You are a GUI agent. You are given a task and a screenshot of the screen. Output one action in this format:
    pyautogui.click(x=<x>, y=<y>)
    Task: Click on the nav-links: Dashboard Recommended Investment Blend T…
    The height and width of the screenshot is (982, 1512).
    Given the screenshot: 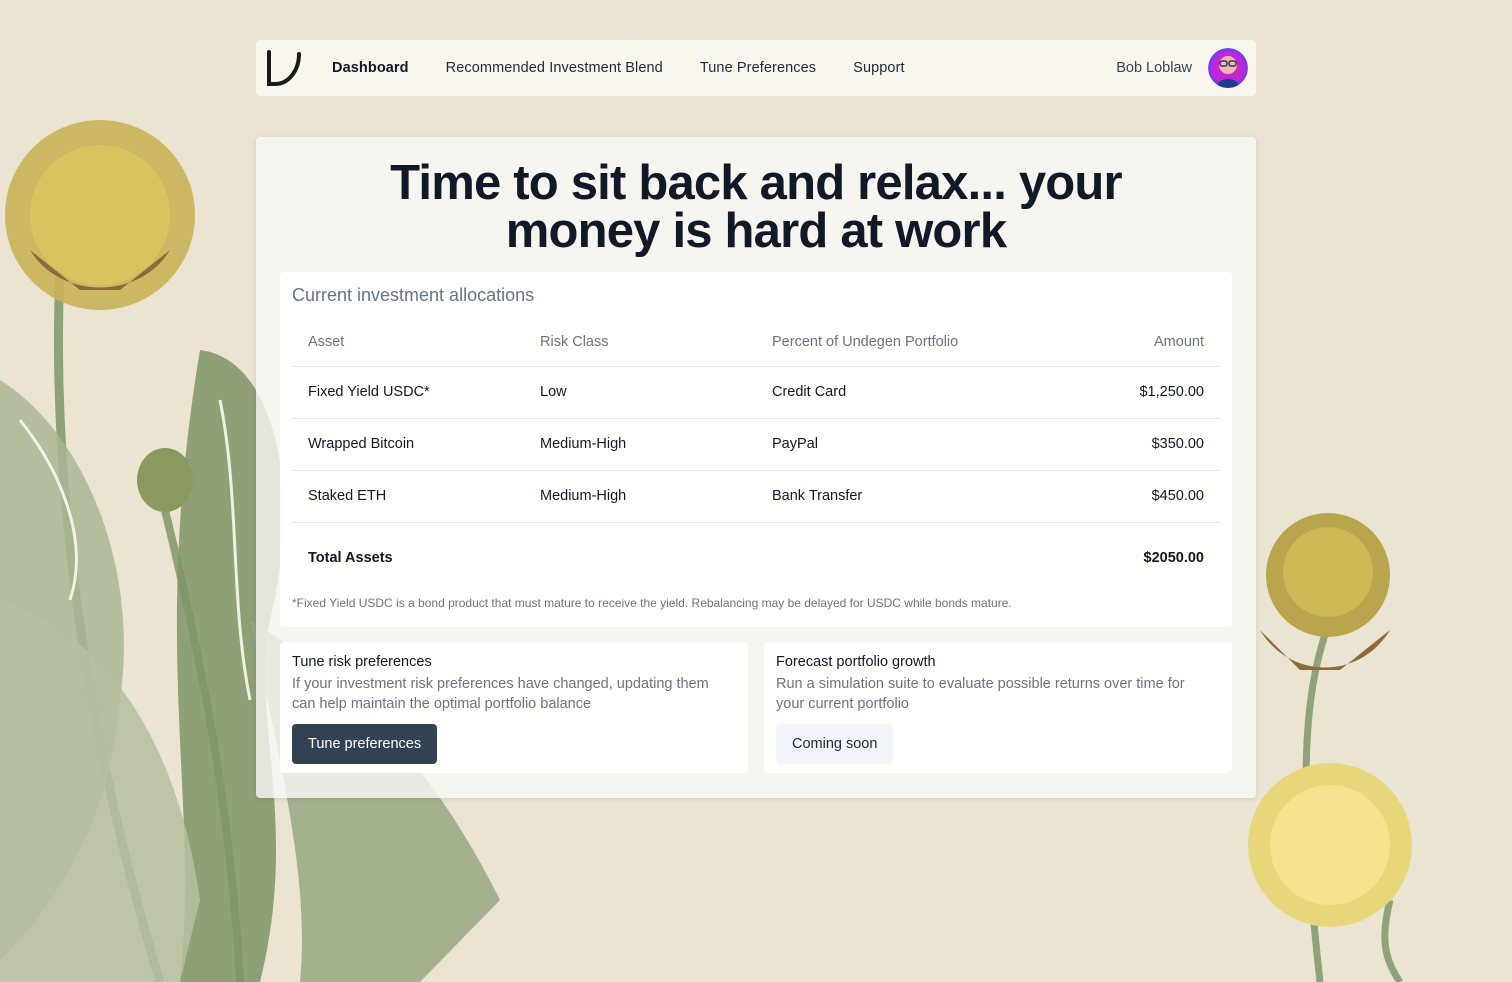 What is the action you would take?
    pyautogui.click(x=637, y=68)
    